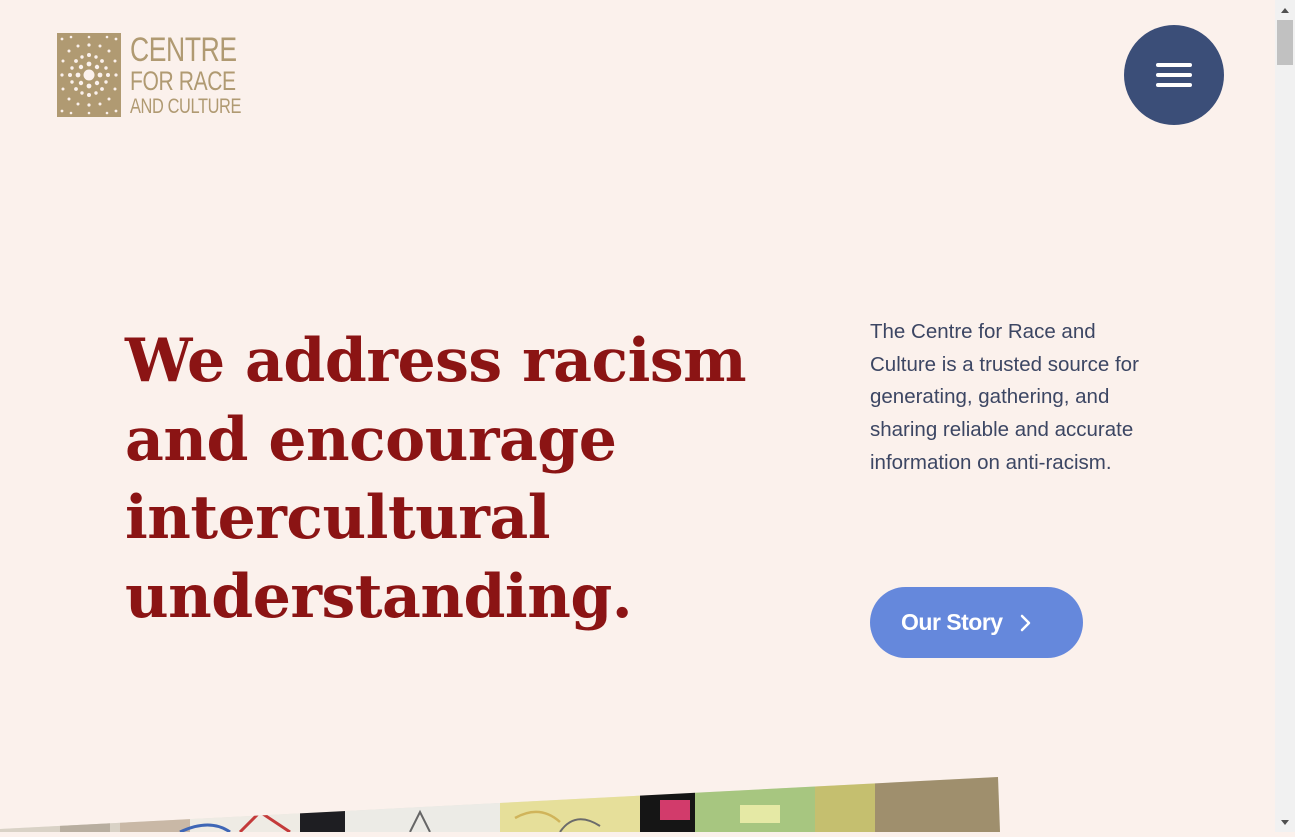 This screenshot has width=1295, height=837. Describe the element at coordinates (952, 622) in the screenshot. I see `our-story-label: Our Story` at that location.